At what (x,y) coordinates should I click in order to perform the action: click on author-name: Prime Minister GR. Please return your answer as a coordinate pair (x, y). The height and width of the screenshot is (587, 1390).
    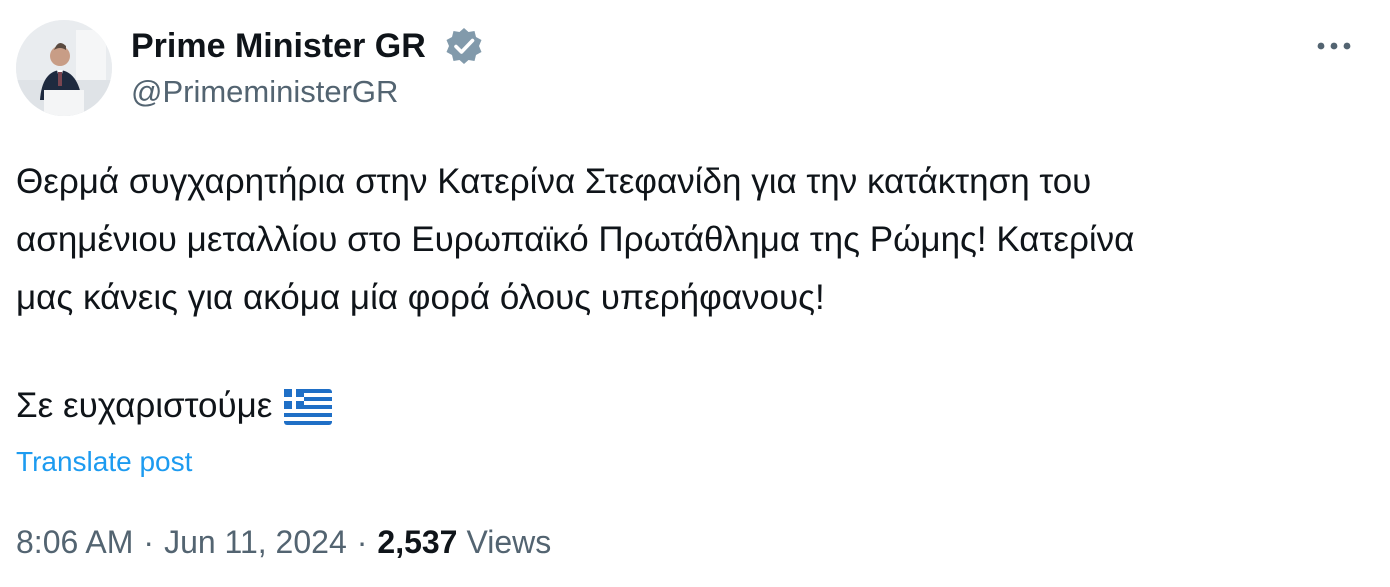
    Looking at the image, I should click on (278, 46).